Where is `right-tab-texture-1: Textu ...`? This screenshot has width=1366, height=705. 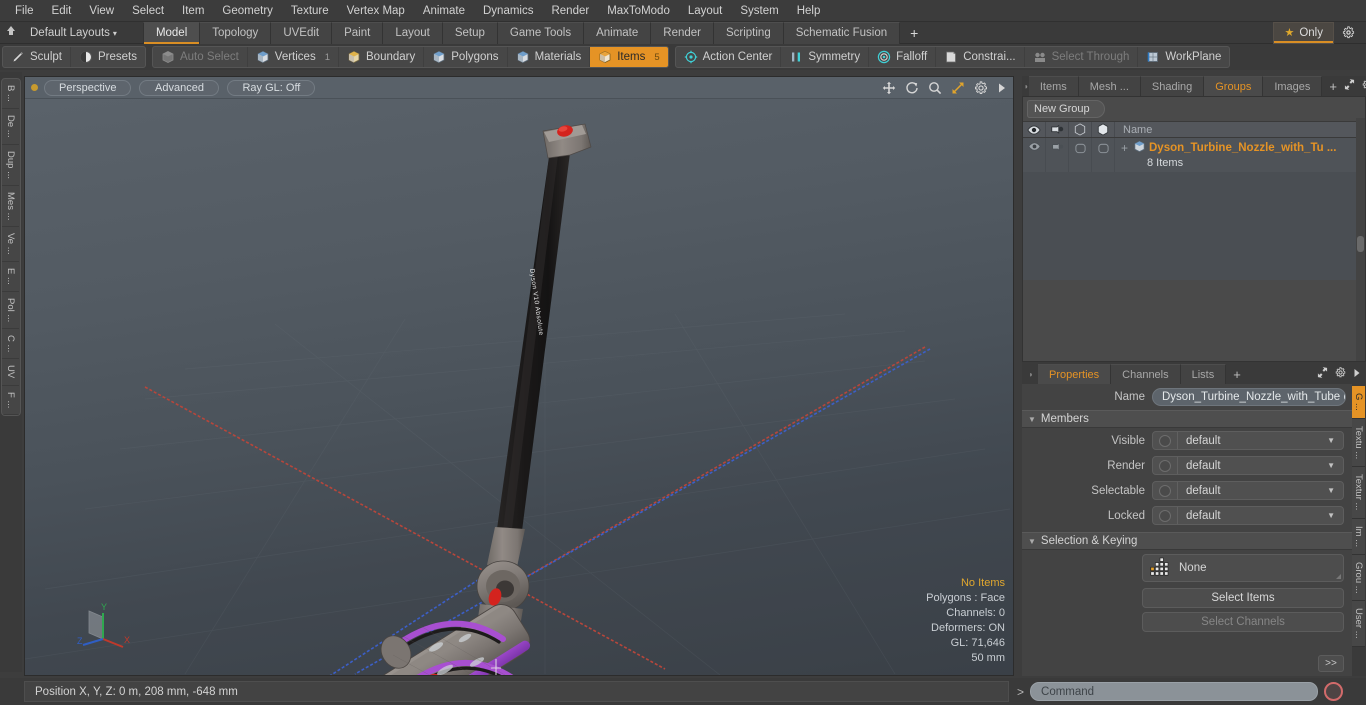
right-tab-texture-1: Textu ... is located at coordinates (1358, 443).